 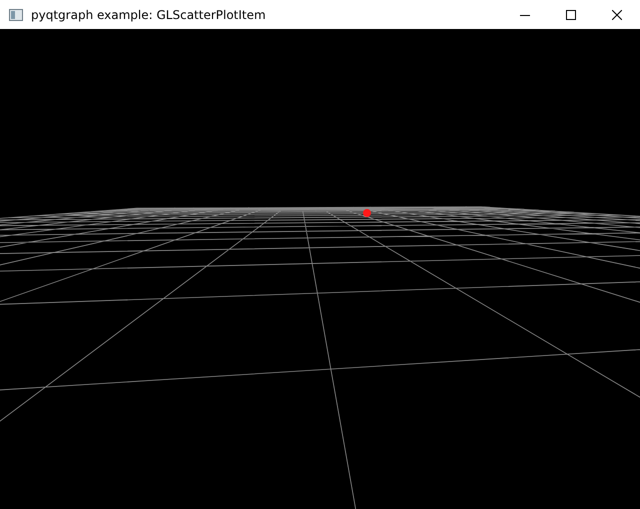 What do you see at coordinates (367, 213) in the screenshot?
I see `scatter-point` at bounding box center [367, 213].